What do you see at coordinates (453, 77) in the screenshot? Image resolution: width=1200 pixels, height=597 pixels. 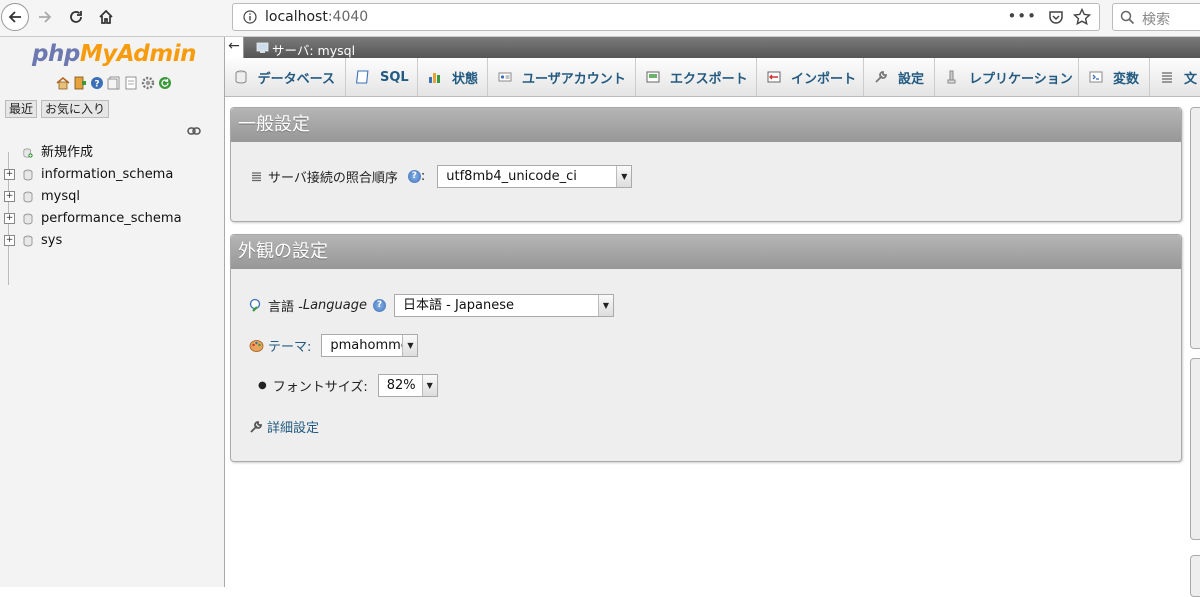 I see `tab-status: 状態` at bounding box center [453, 77].